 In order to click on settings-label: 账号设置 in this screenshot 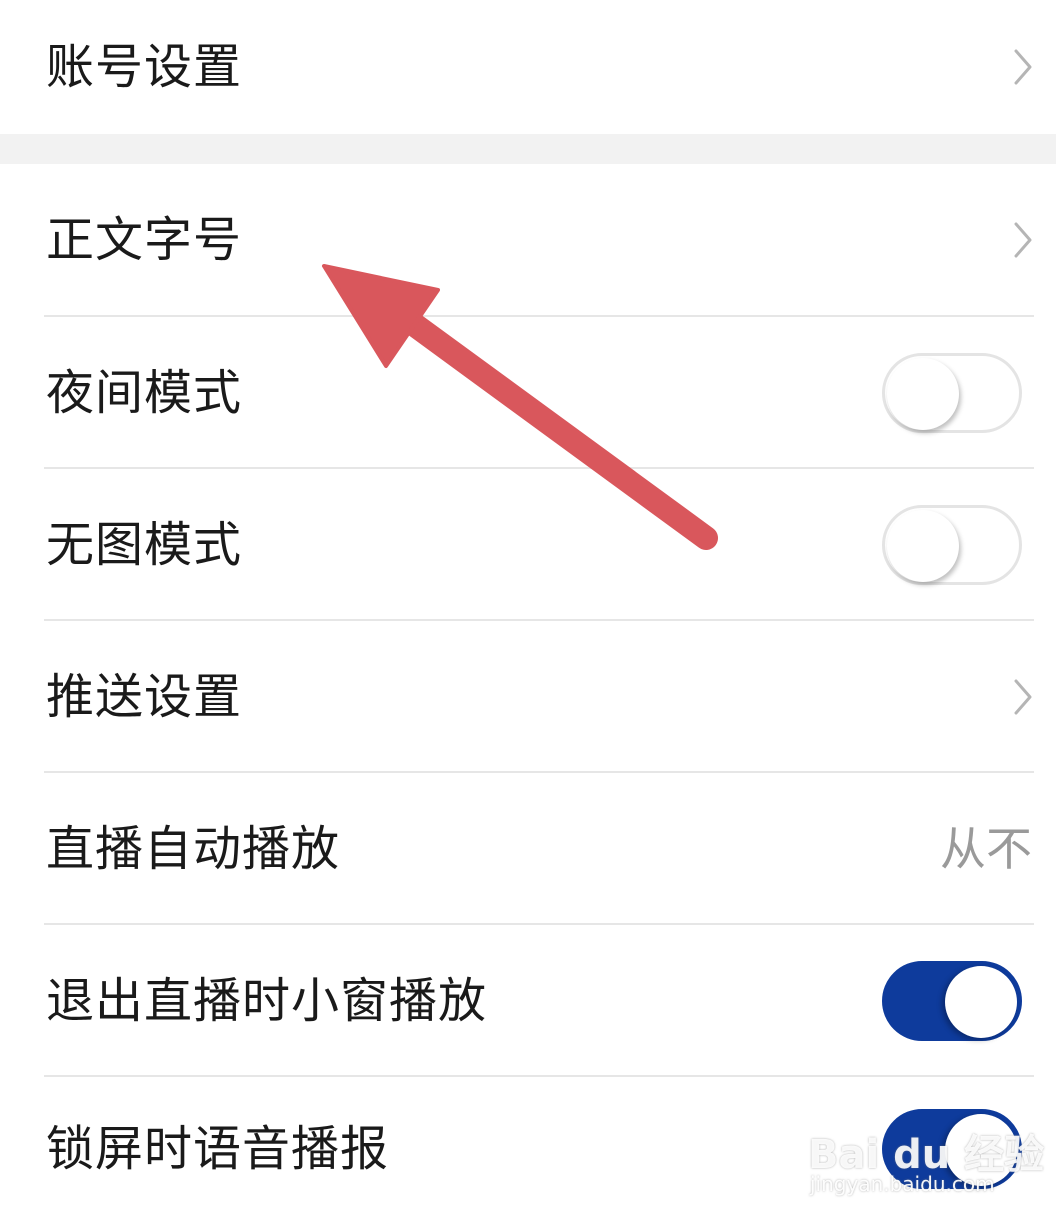, I will do `click(144, 67)`.